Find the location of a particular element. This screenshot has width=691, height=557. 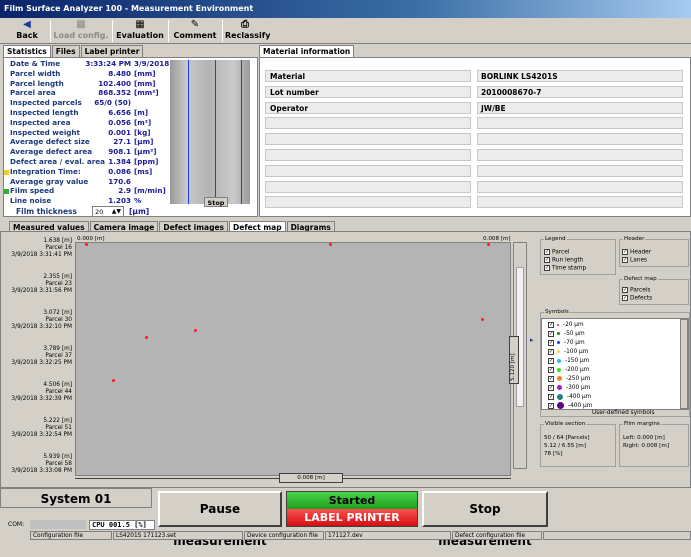

symbol-item: ✓ -300 µm is located at coordinates (569, 388).